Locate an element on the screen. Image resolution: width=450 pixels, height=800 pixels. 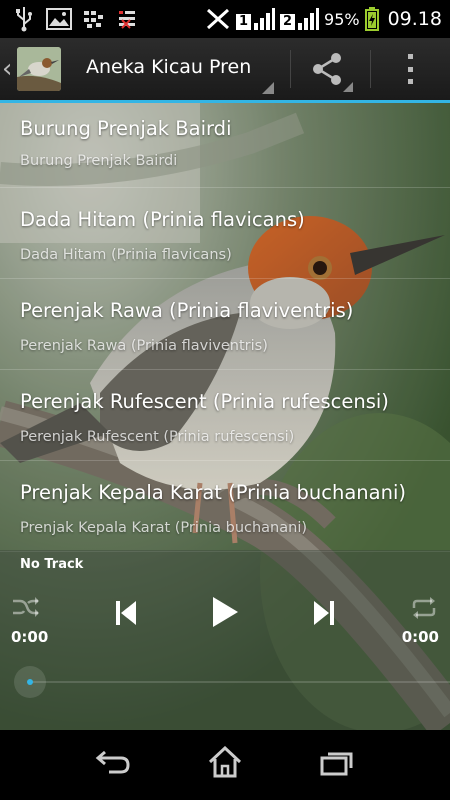
track-subtitle: Perenjak Rawa (Prinia flaviventris) is located at coordinates (144, 346).